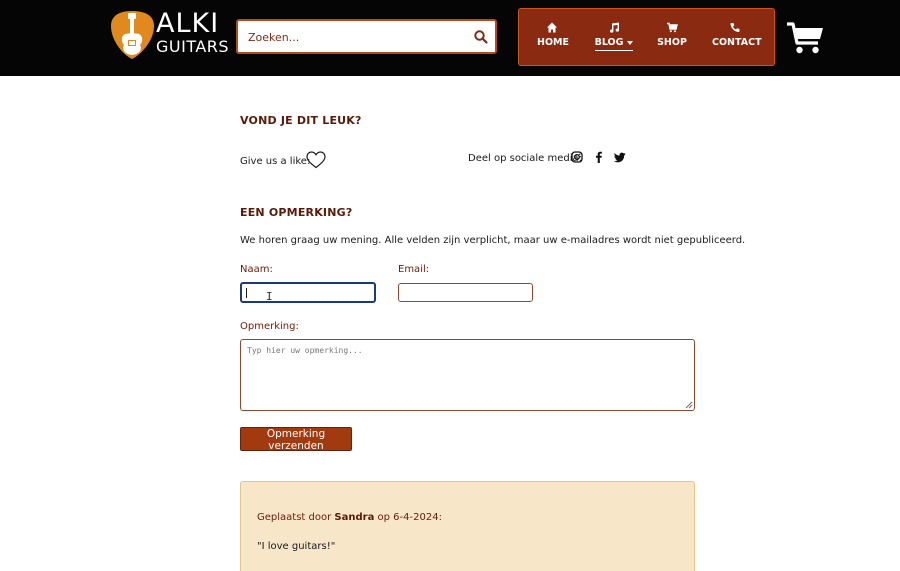 The width and height of the screenshot is (900, 571). I want to click on chevron-down-icon, so click(630, 42).